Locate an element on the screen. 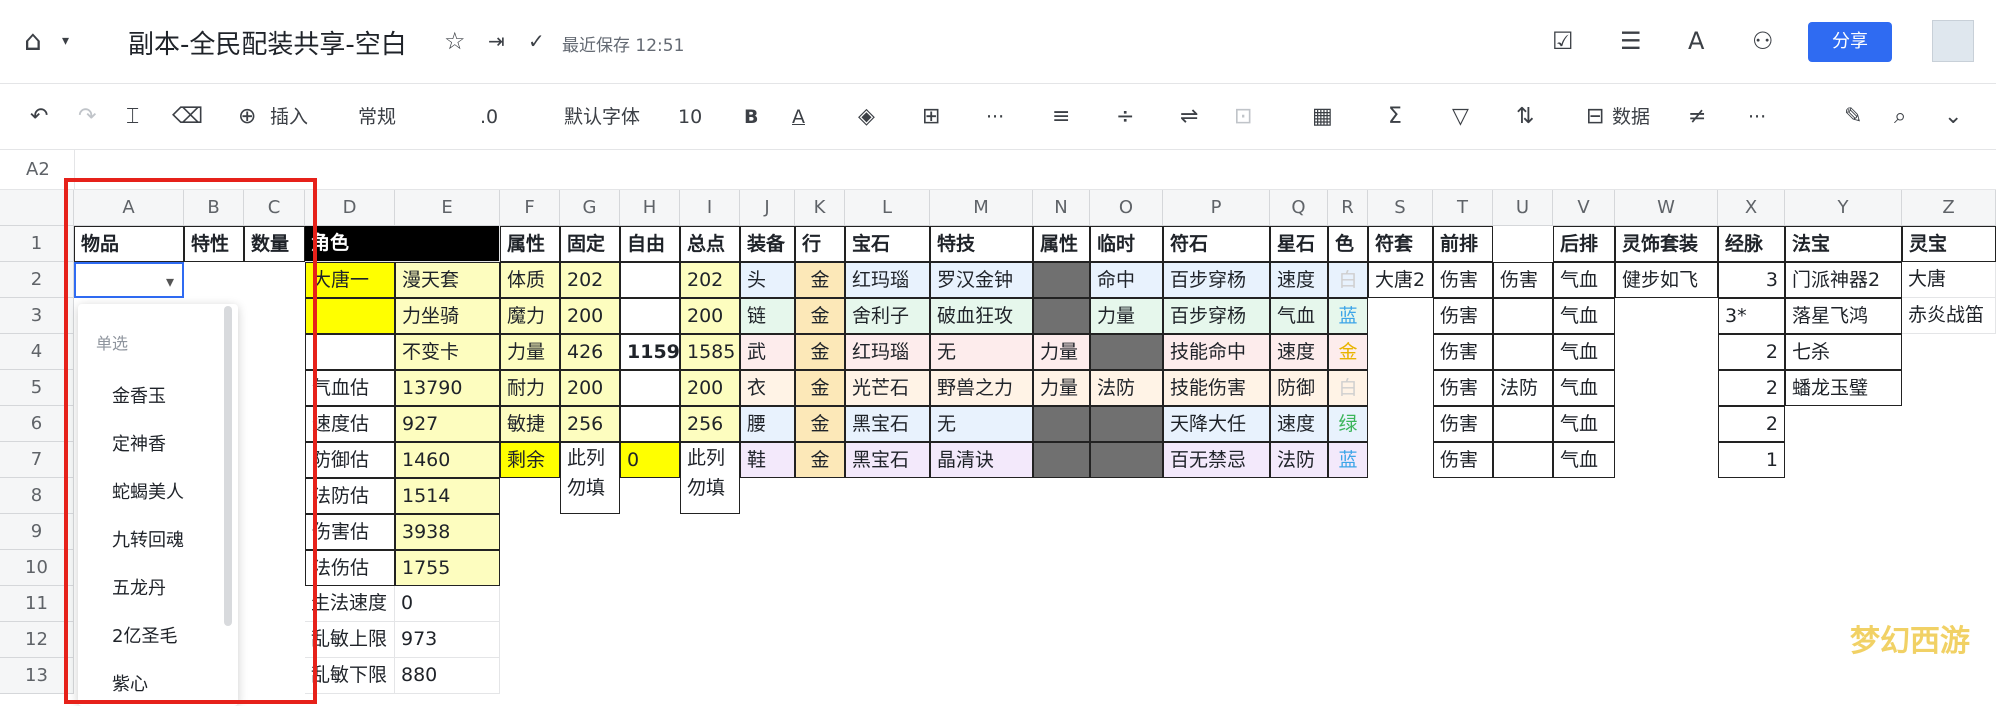 The width and height of the screenshot is (1996, 706). column-header-T: T is located at coordinates (1463, 208).